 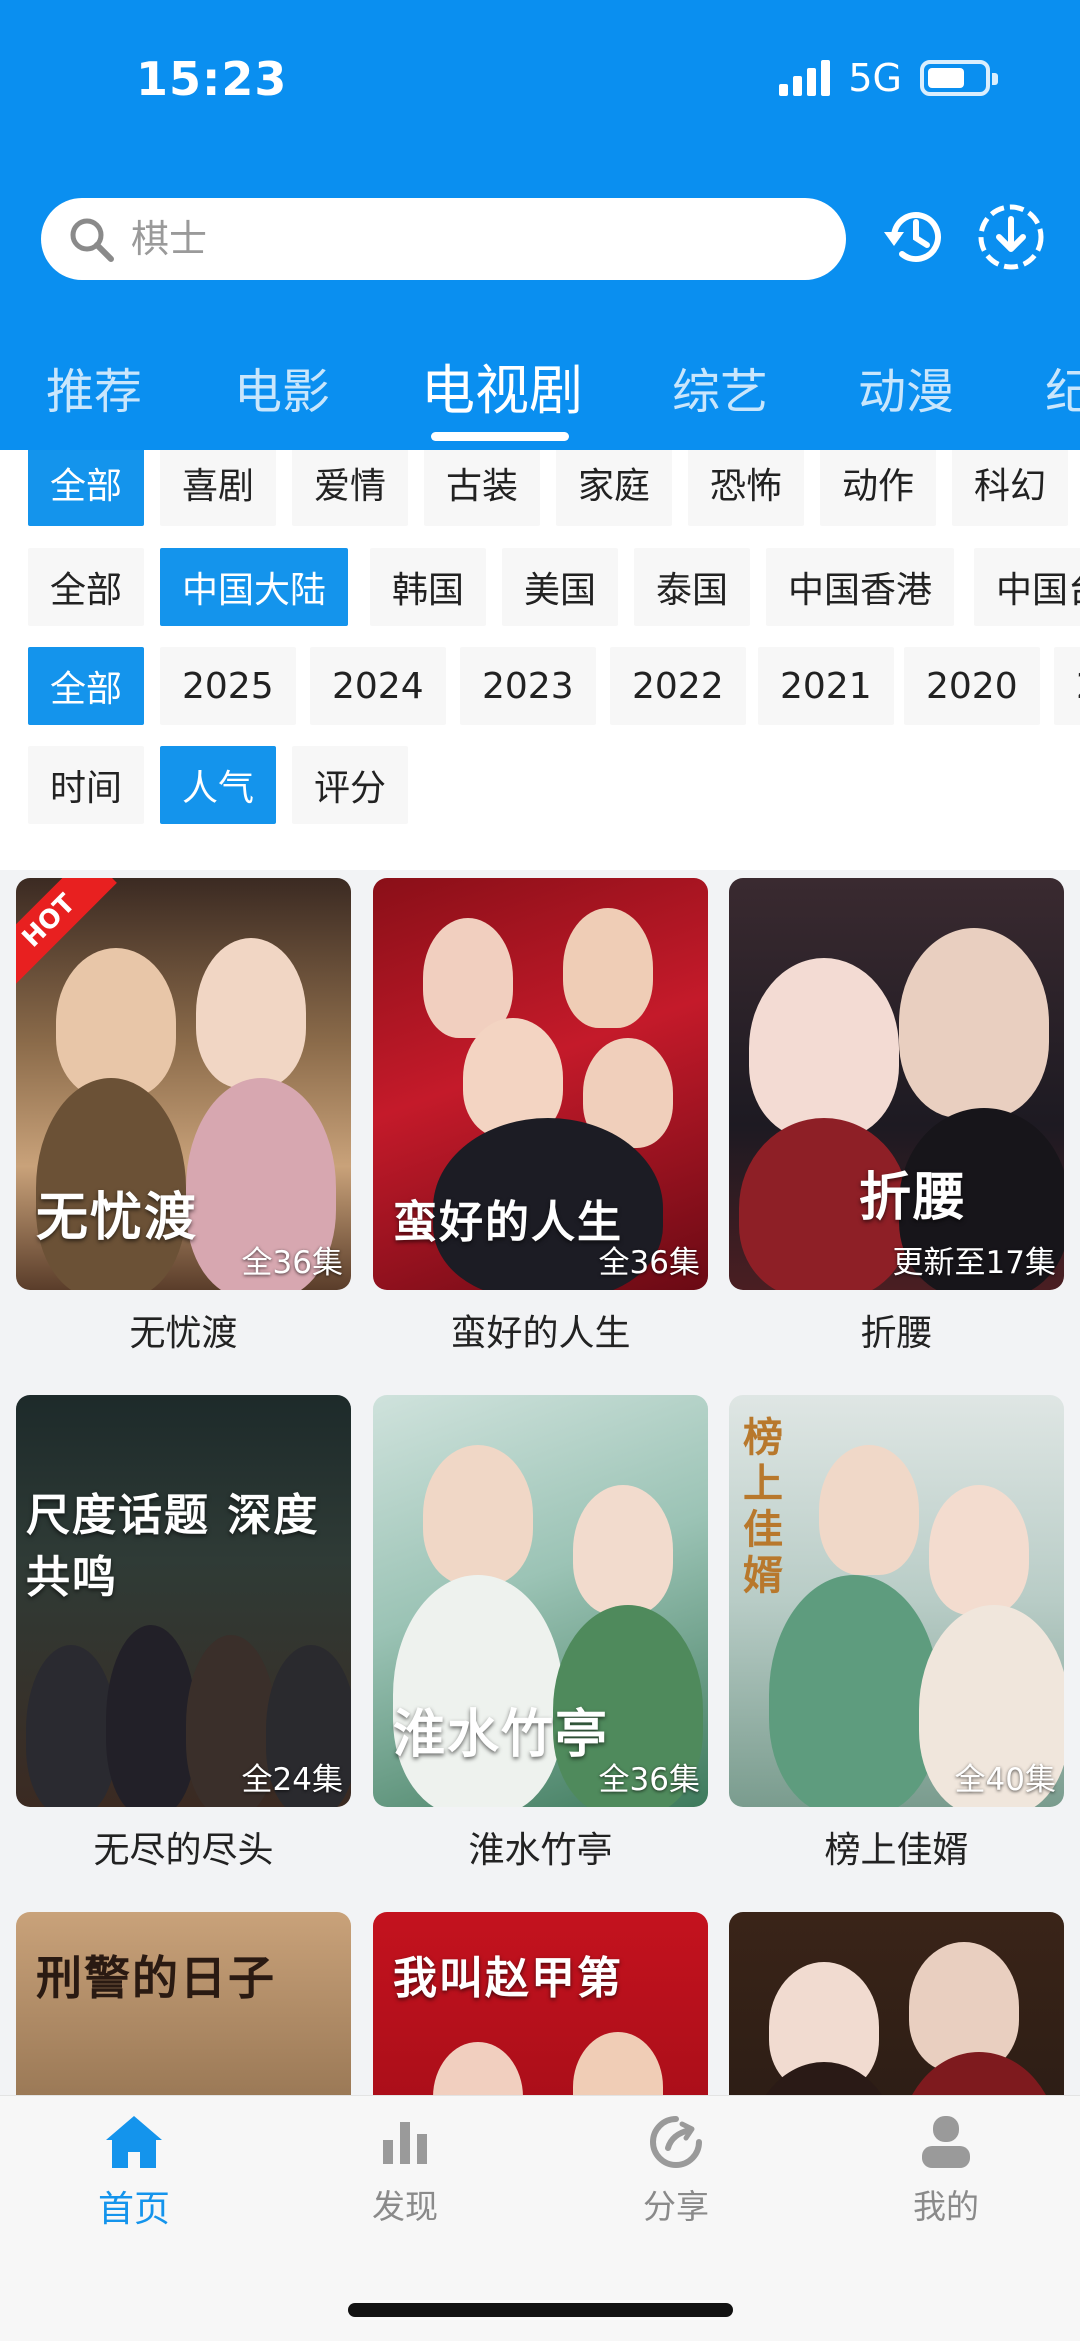 I want to click on poster-title-art: 折腰, so click(x=913, y=1197).